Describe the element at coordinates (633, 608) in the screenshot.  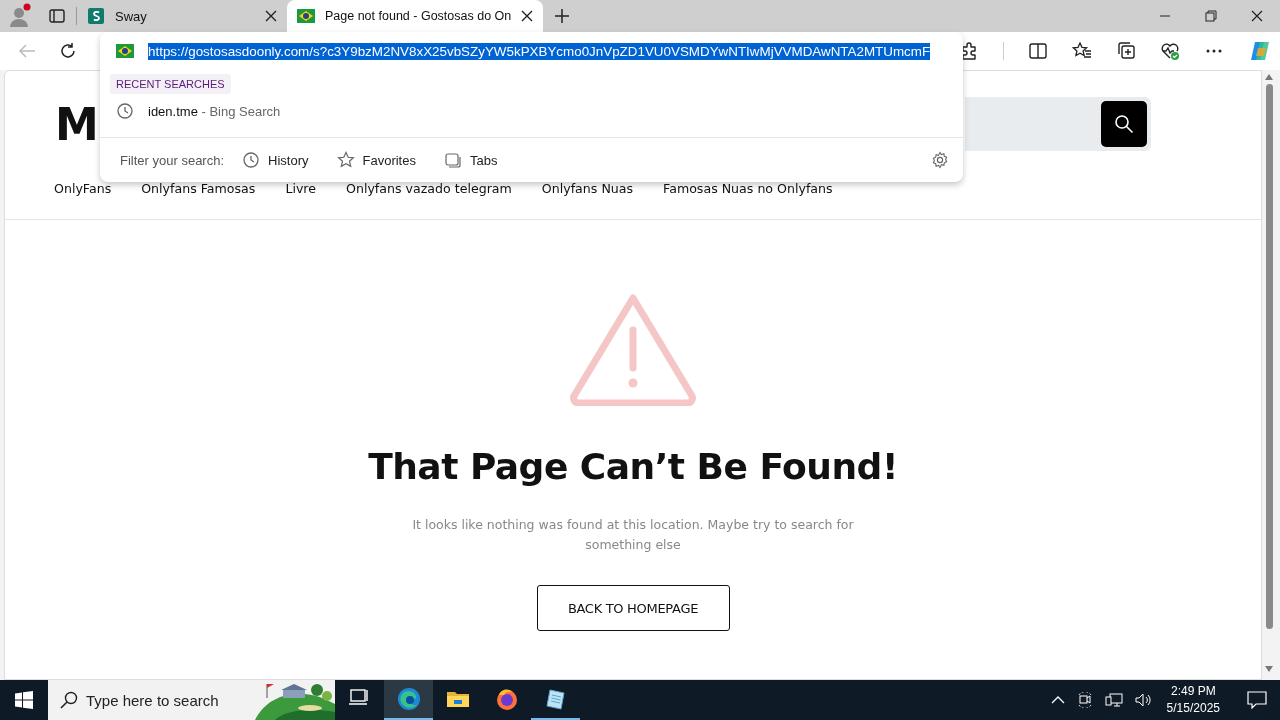
I see `homepage-button: BACK TO HOMEPAGE` at that location.